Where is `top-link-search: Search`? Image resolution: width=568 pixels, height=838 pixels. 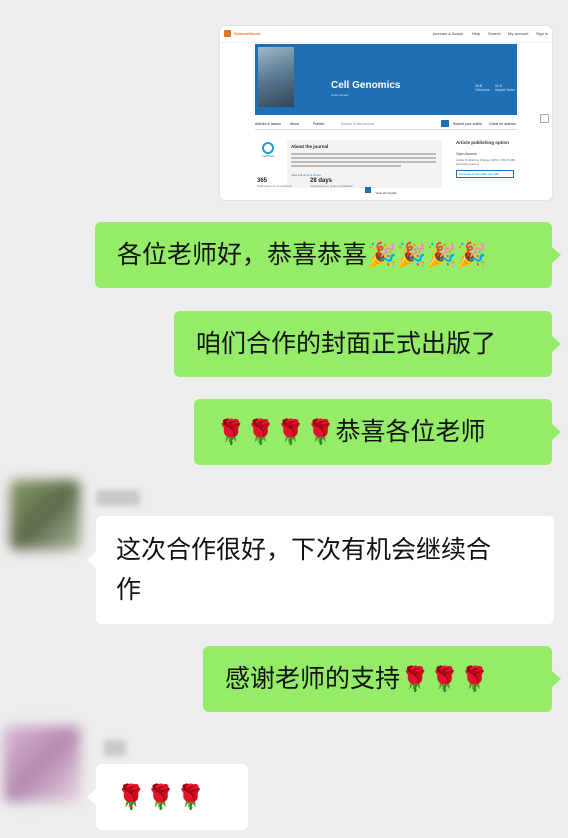
top-link-search: Search is located at coordinates (494, 33).